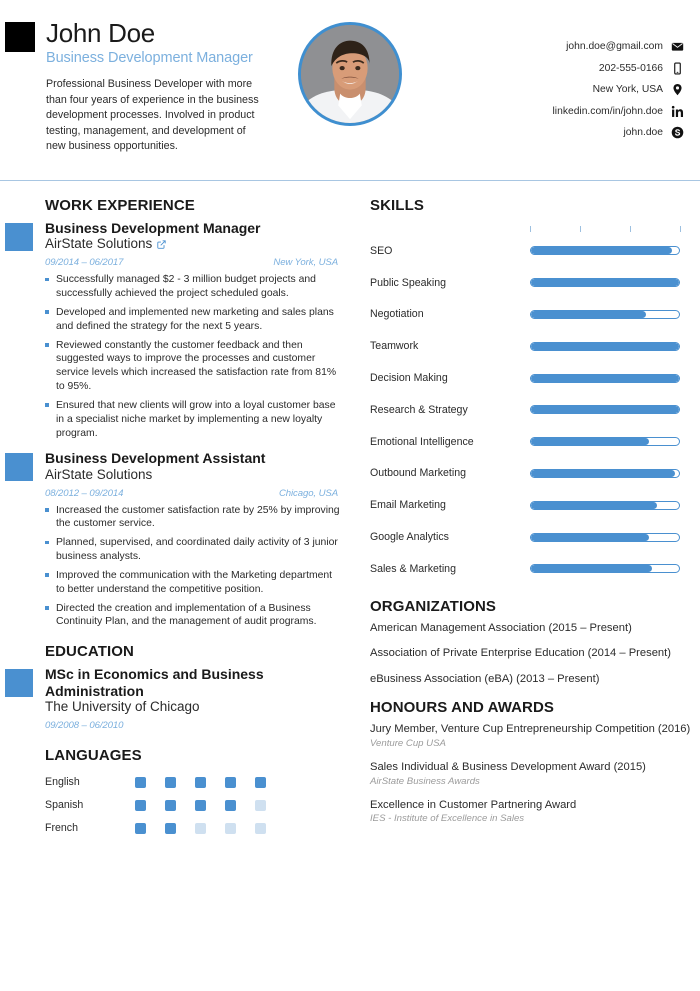 This screenshot has width=700, height=991. What do you see at coordinates (62, 782) in the screenshot?
I see `language-name: English` at bounding box center [62, 782].